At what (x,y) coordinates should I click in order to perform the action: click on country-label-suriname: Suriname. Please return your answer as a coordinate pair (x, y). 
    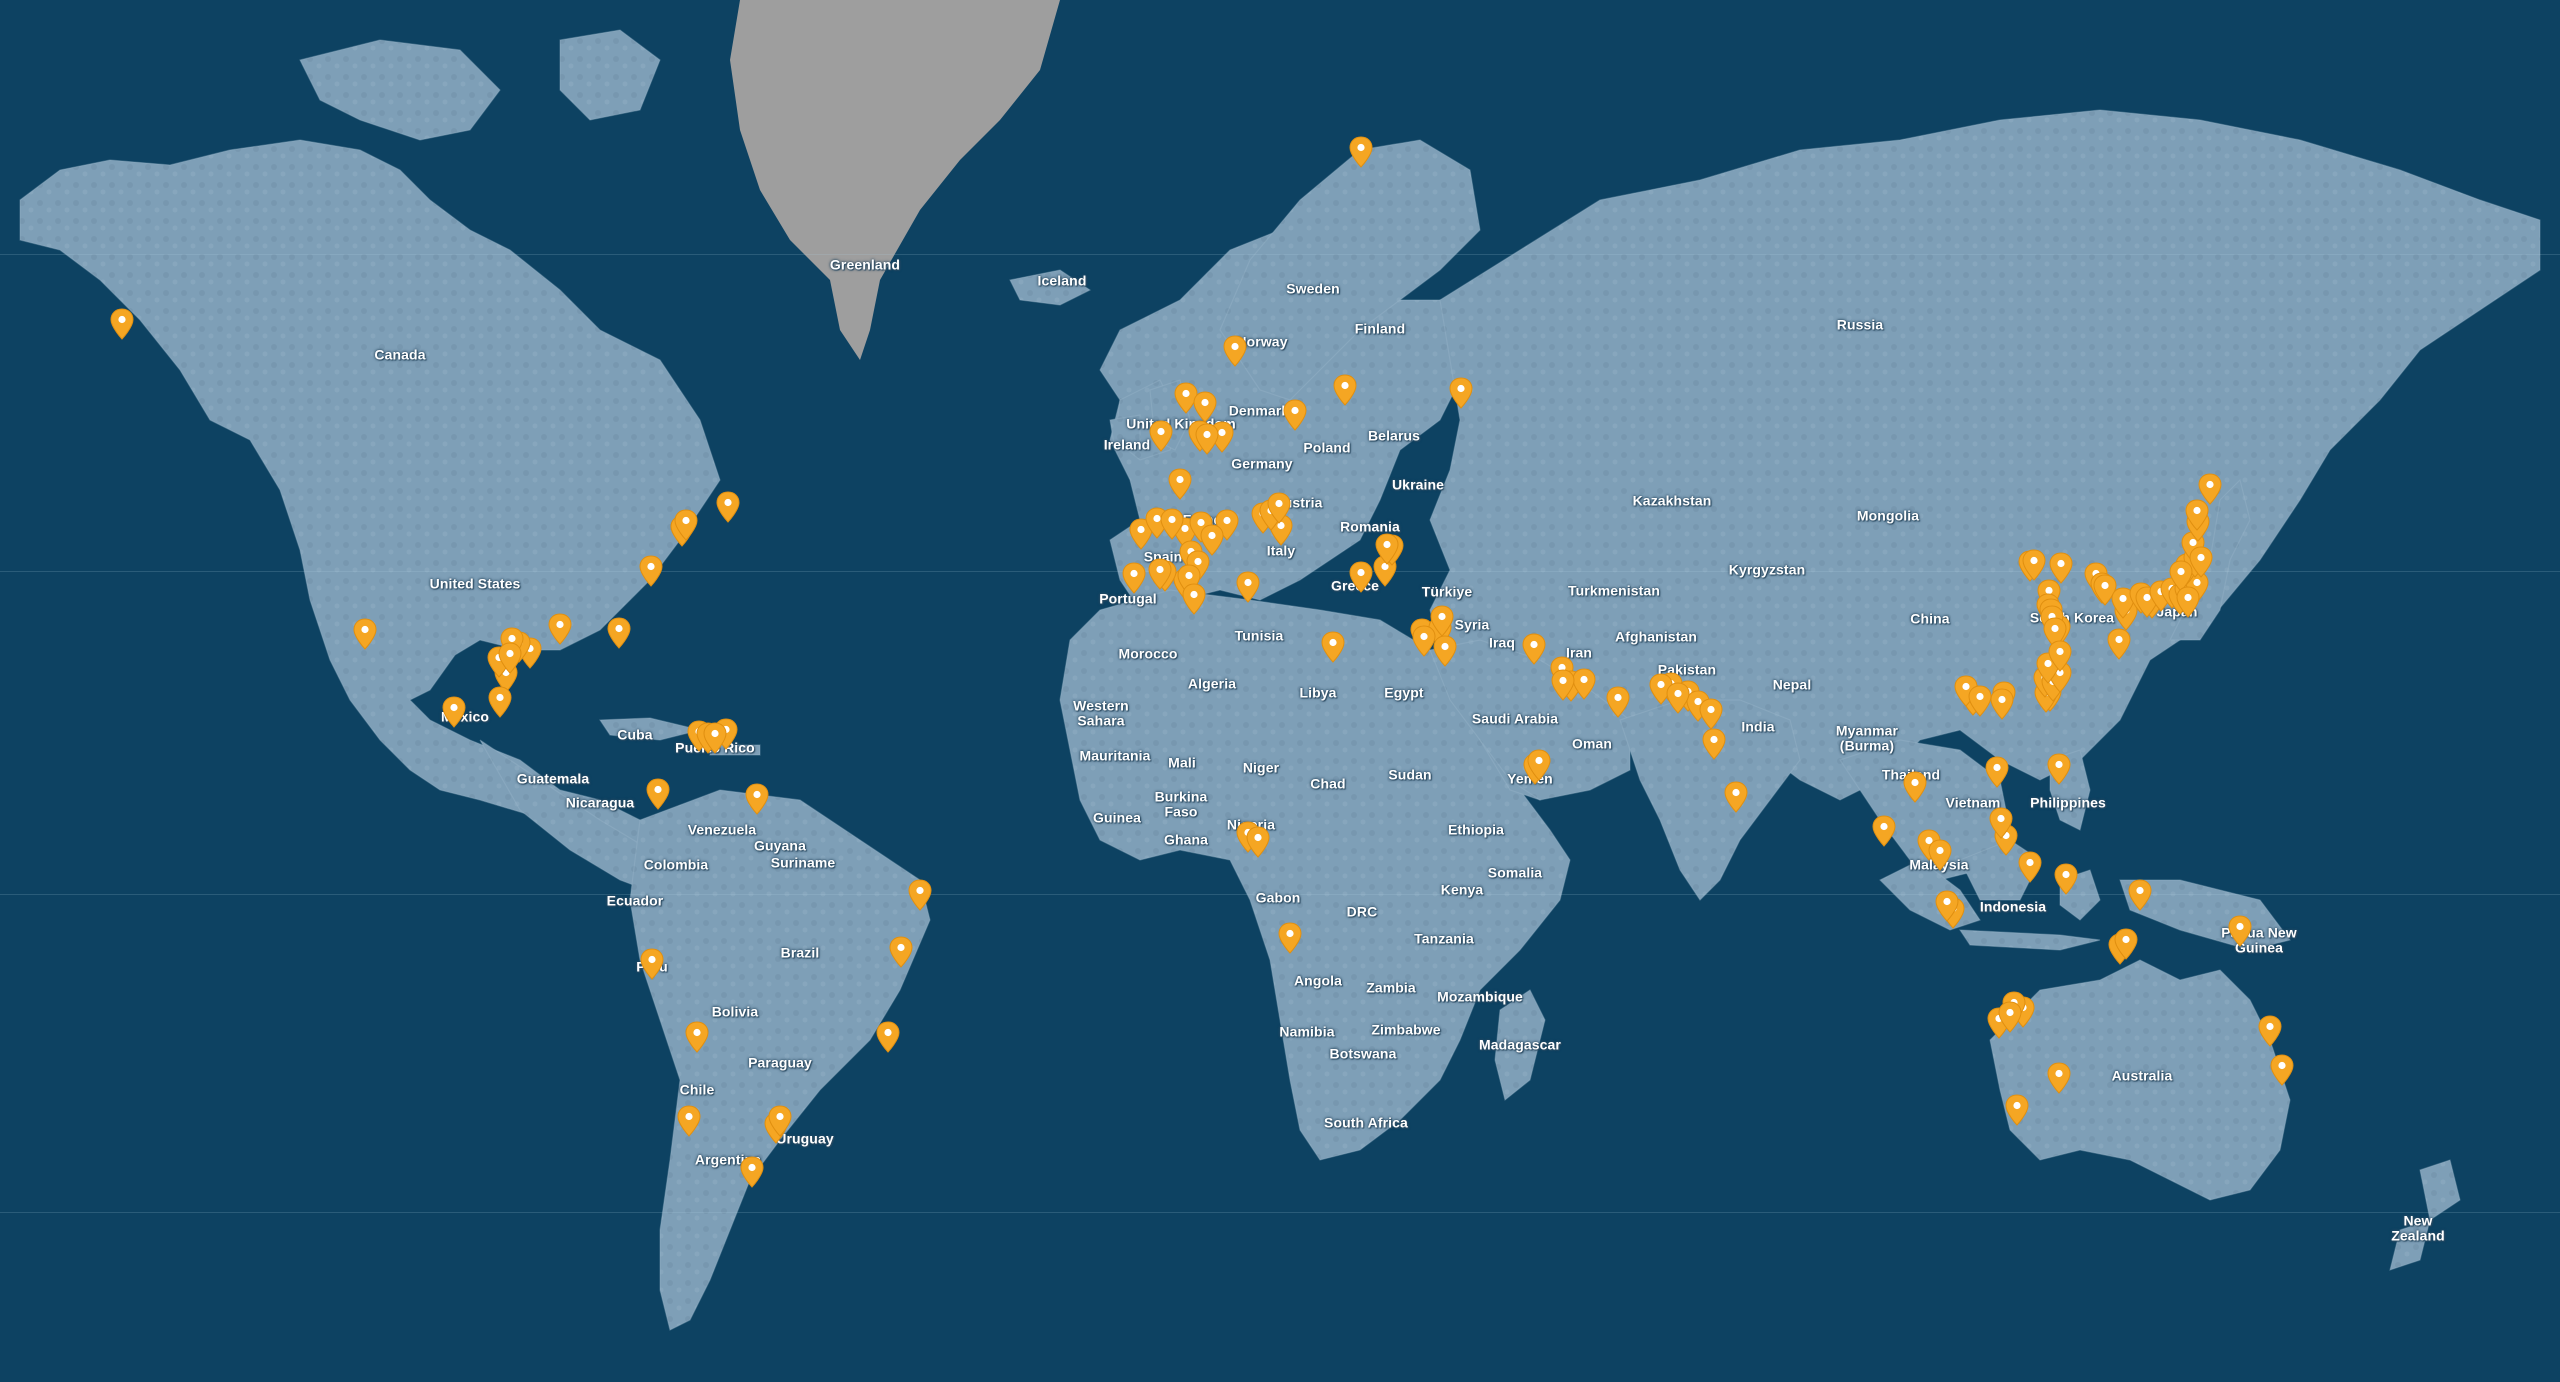
    Looking at the image, I should click on (803, 862).